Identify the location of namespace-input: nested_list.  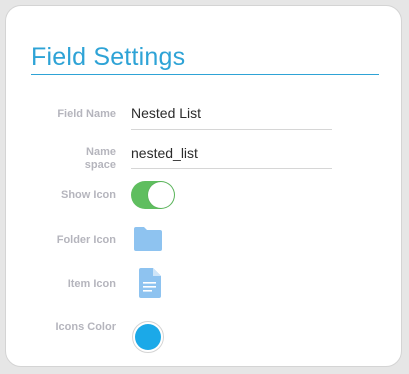
(164, 153).